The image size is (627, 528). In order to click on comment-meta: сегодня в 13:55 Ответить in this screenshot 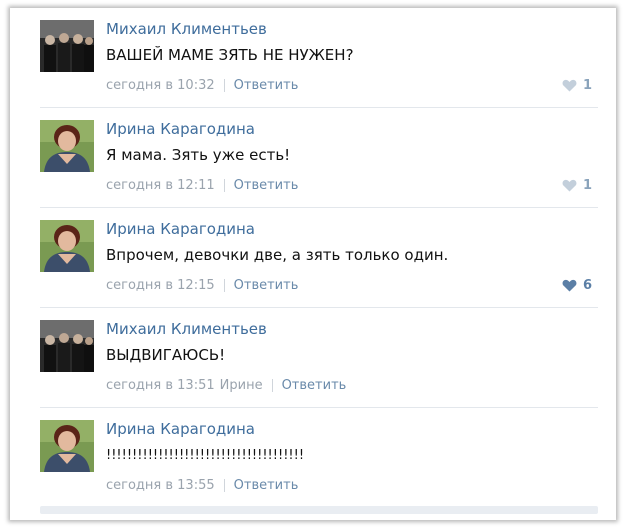, I will do `click(202, 485)`.